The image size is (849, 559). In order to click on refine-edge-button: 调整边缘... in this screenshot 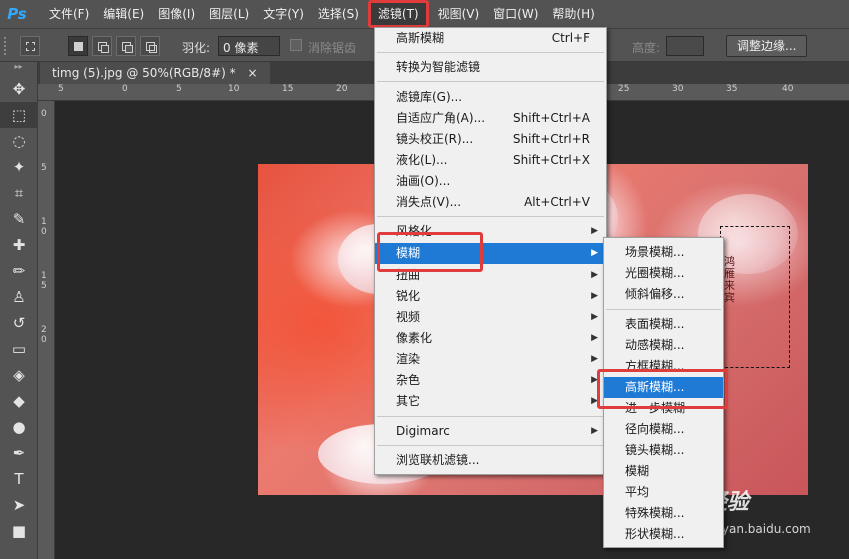, I will do `click(767, 46)`.